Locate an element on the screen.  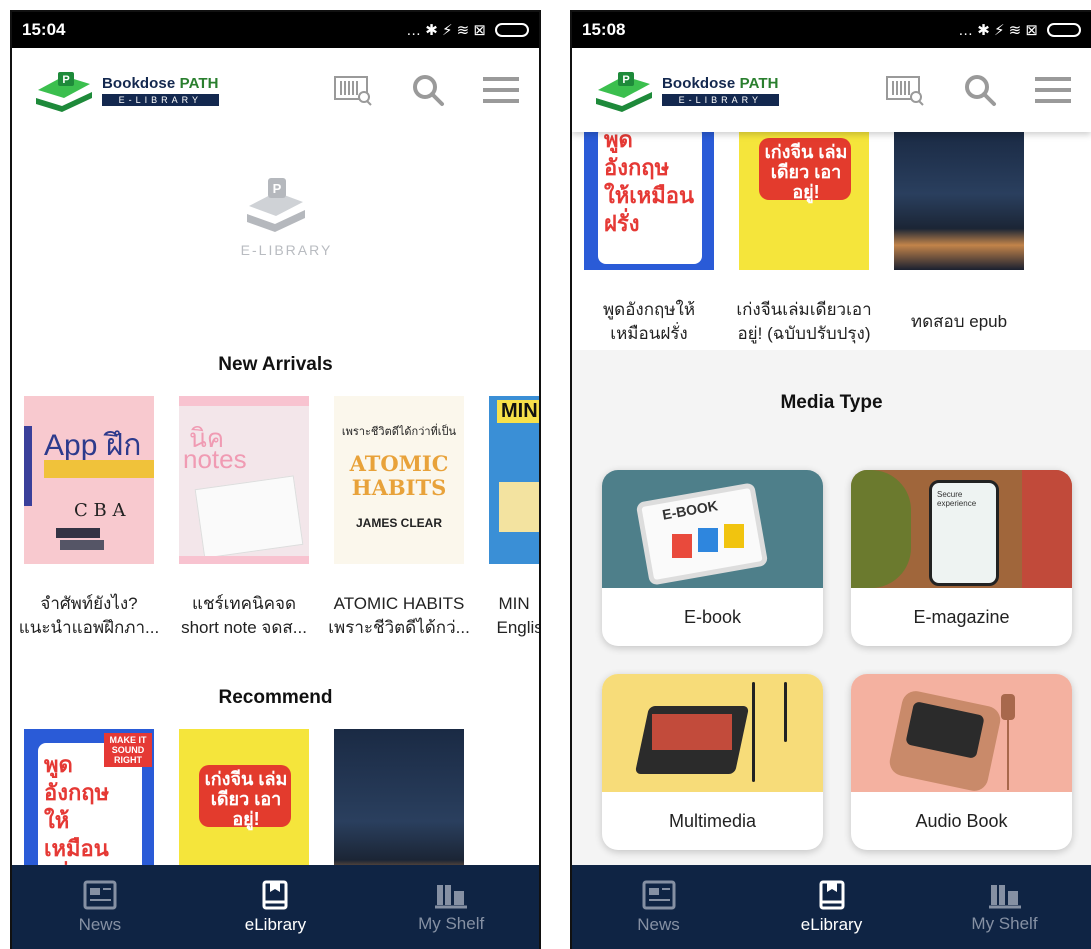
media-card-emagazine: Secure experience E-magazine is located at coordinates (961, 558).